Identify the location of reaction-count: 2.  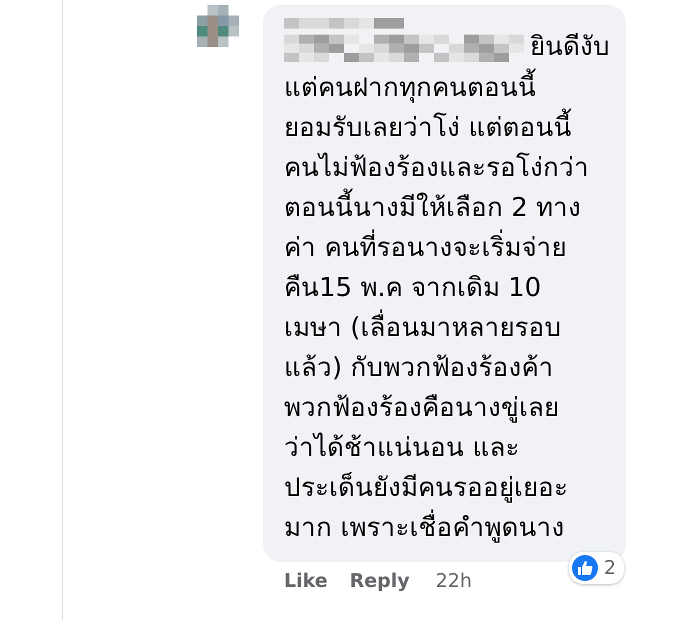
(610, 568).